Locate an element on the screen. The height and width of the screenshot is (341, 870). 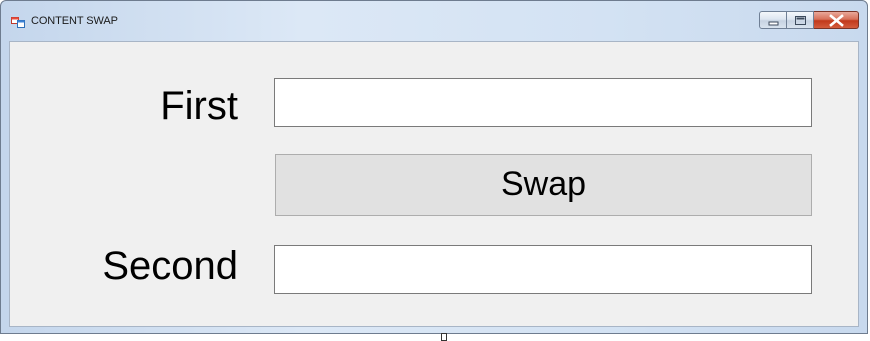
swap-button: Swap is located at coordinates (543, 185).